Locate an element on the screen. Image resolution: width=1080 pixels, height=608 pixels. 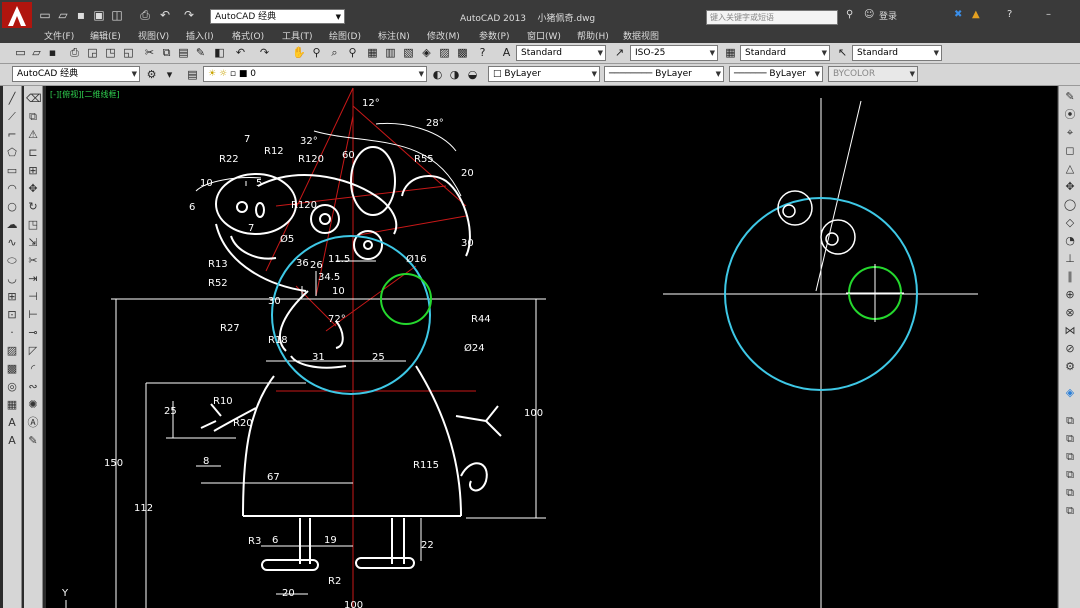
zoom-previous-icon: ⚲ is located at coordinates (352, 52).